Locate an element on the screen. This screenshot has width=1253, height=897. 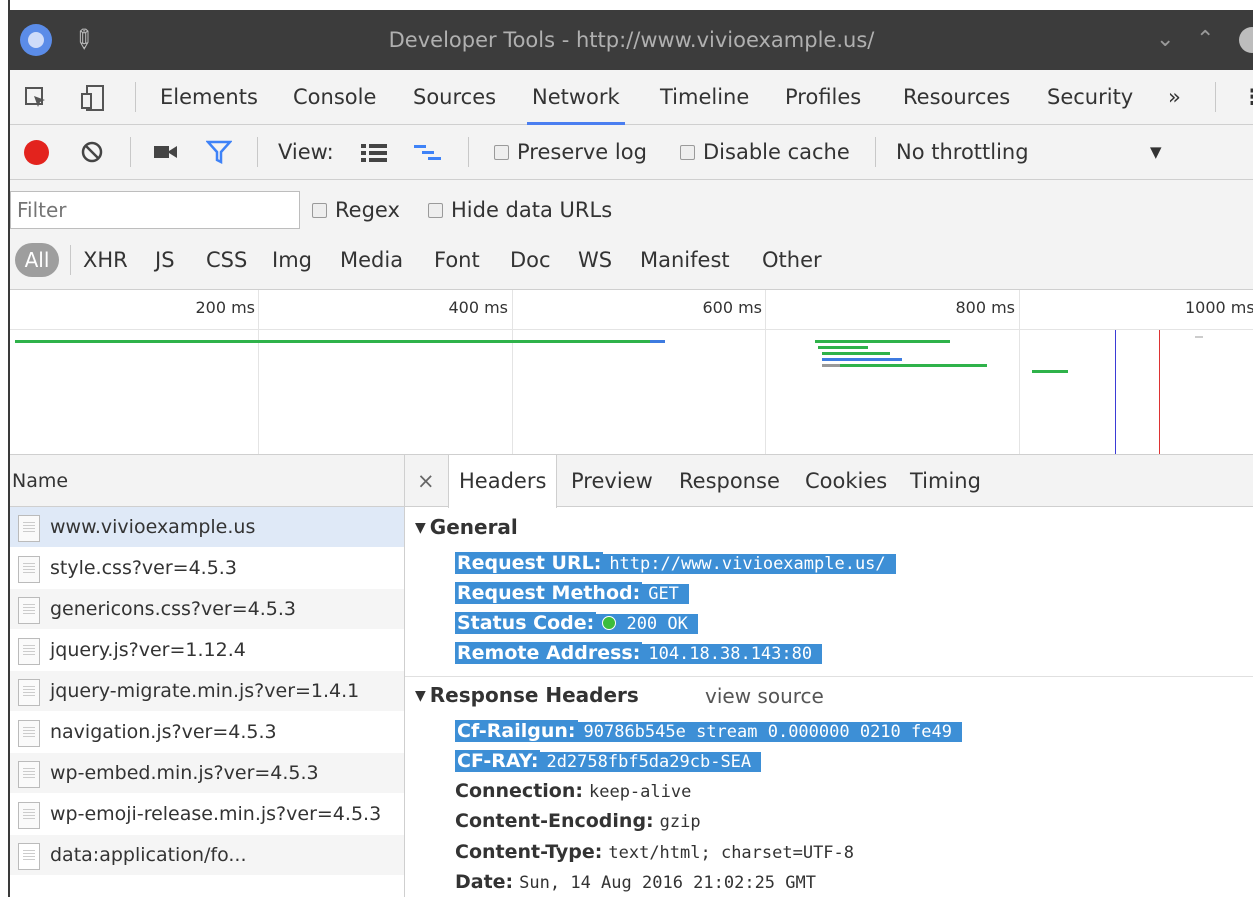
header-row: Date: Sun, 14 Aug 2016 21:02:25 GMT is located at coordinates (635, 882).